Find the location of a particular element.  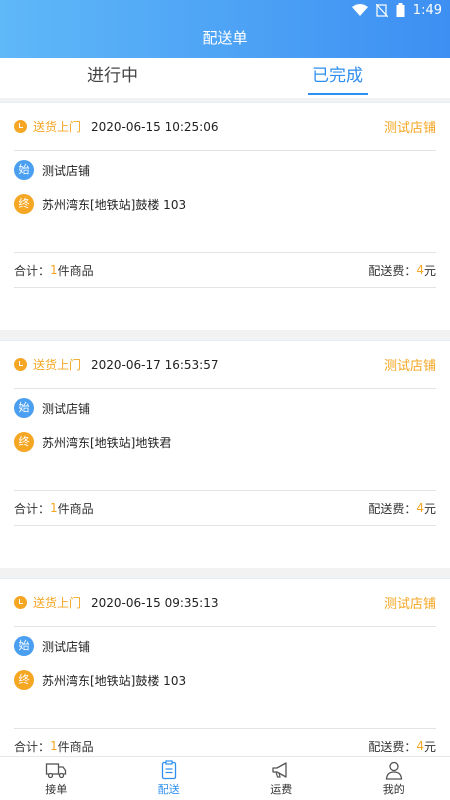

tabbar-label: 接单 is located at coordinates (56, 789).